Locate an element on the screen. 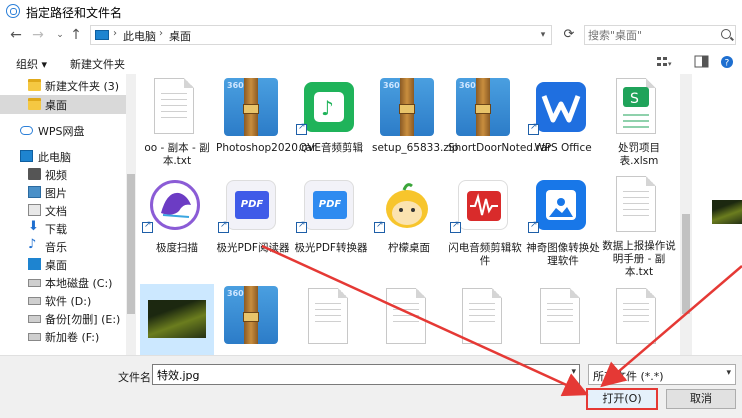  nav-item-drive-d: 软件 (D:) is located at coordinates (63, 300).